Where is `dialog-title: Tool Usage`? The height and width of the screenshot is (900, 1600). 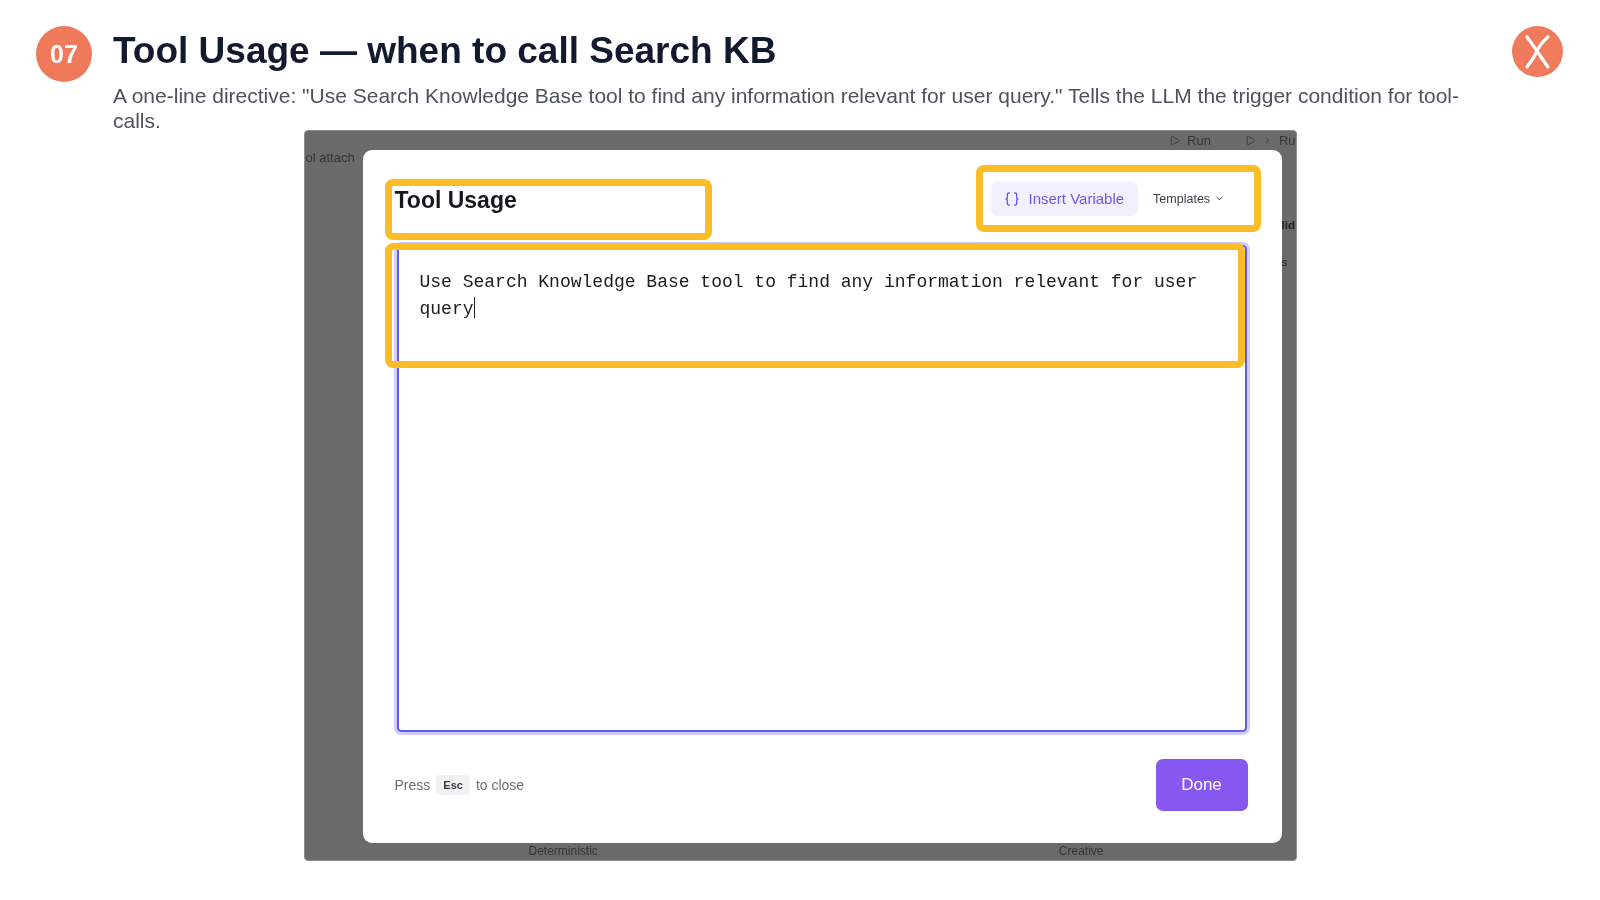 dialog-title: Tool Usage is located at coordinates (455, 200).